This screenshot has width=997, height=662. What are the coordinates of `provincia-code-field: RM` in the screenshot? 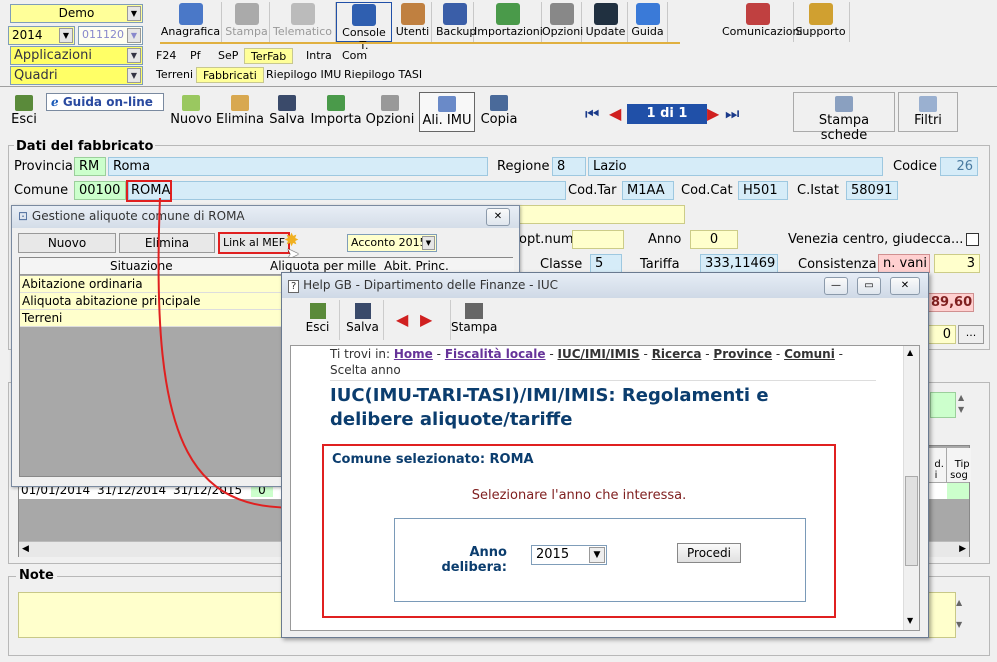 It's located at (90, 166).